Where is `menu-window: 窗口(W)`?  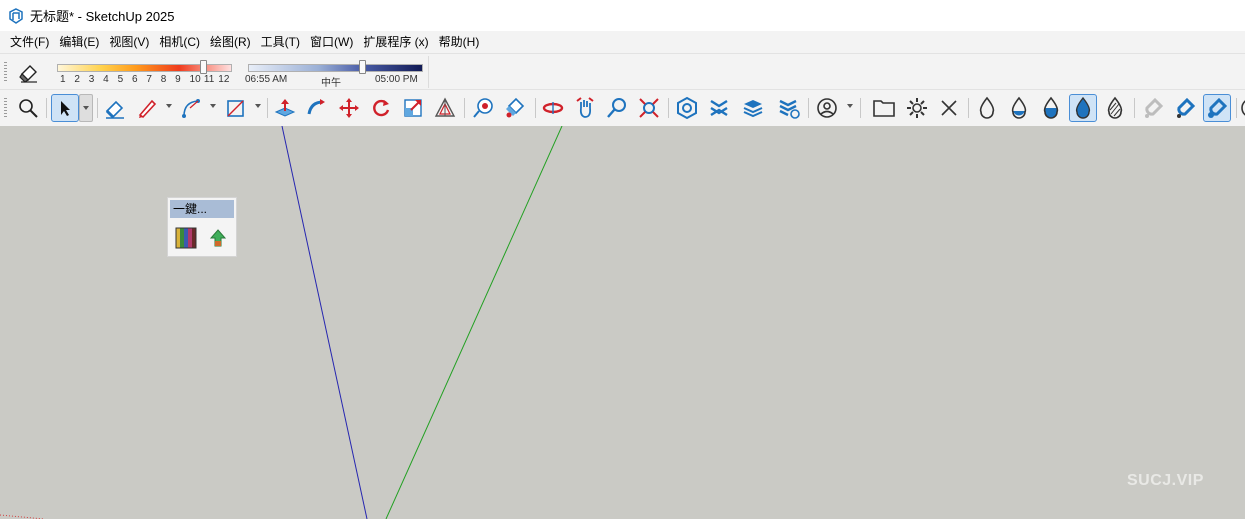 menu-window: 窗口(W) is located at coordinates (331, 42).